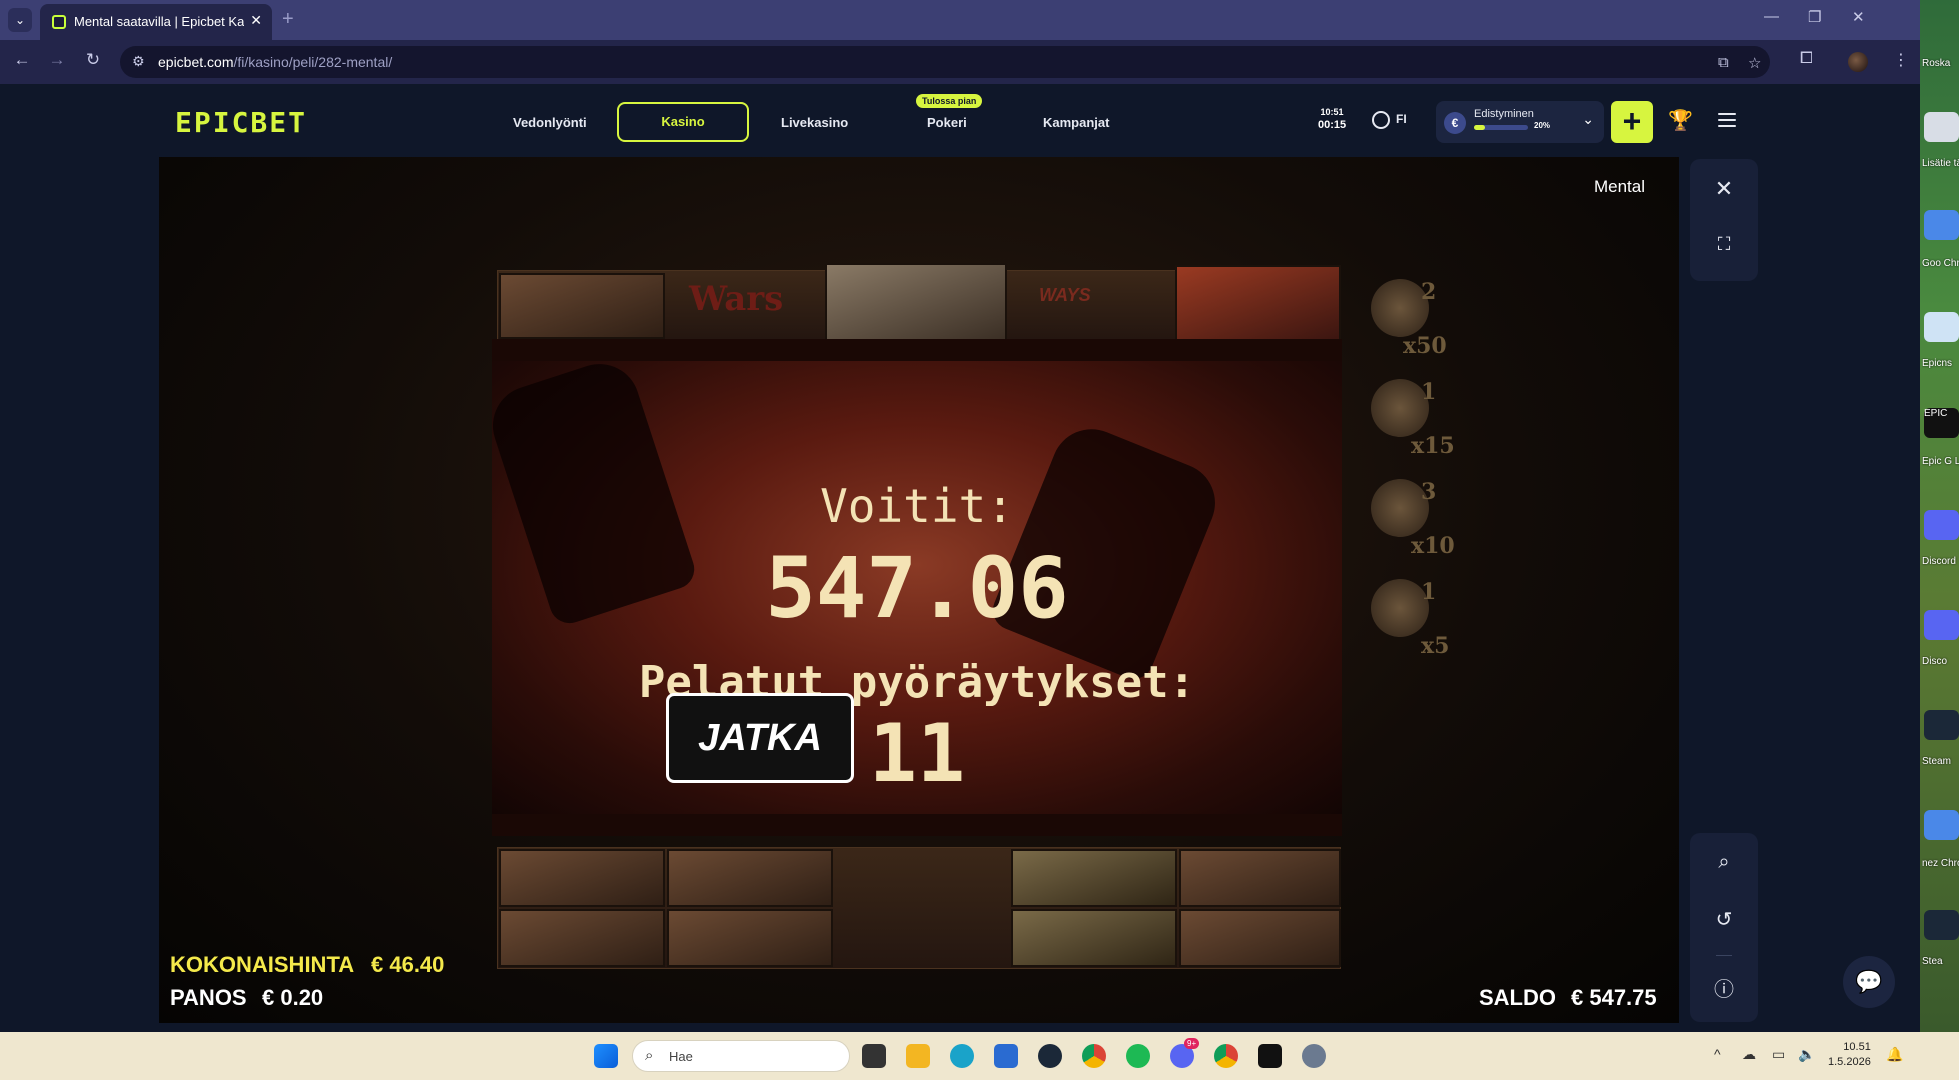 The width and height of the screenshot is (1959, 1080). I want to click on new-tab-button: +, so click(288, 19).